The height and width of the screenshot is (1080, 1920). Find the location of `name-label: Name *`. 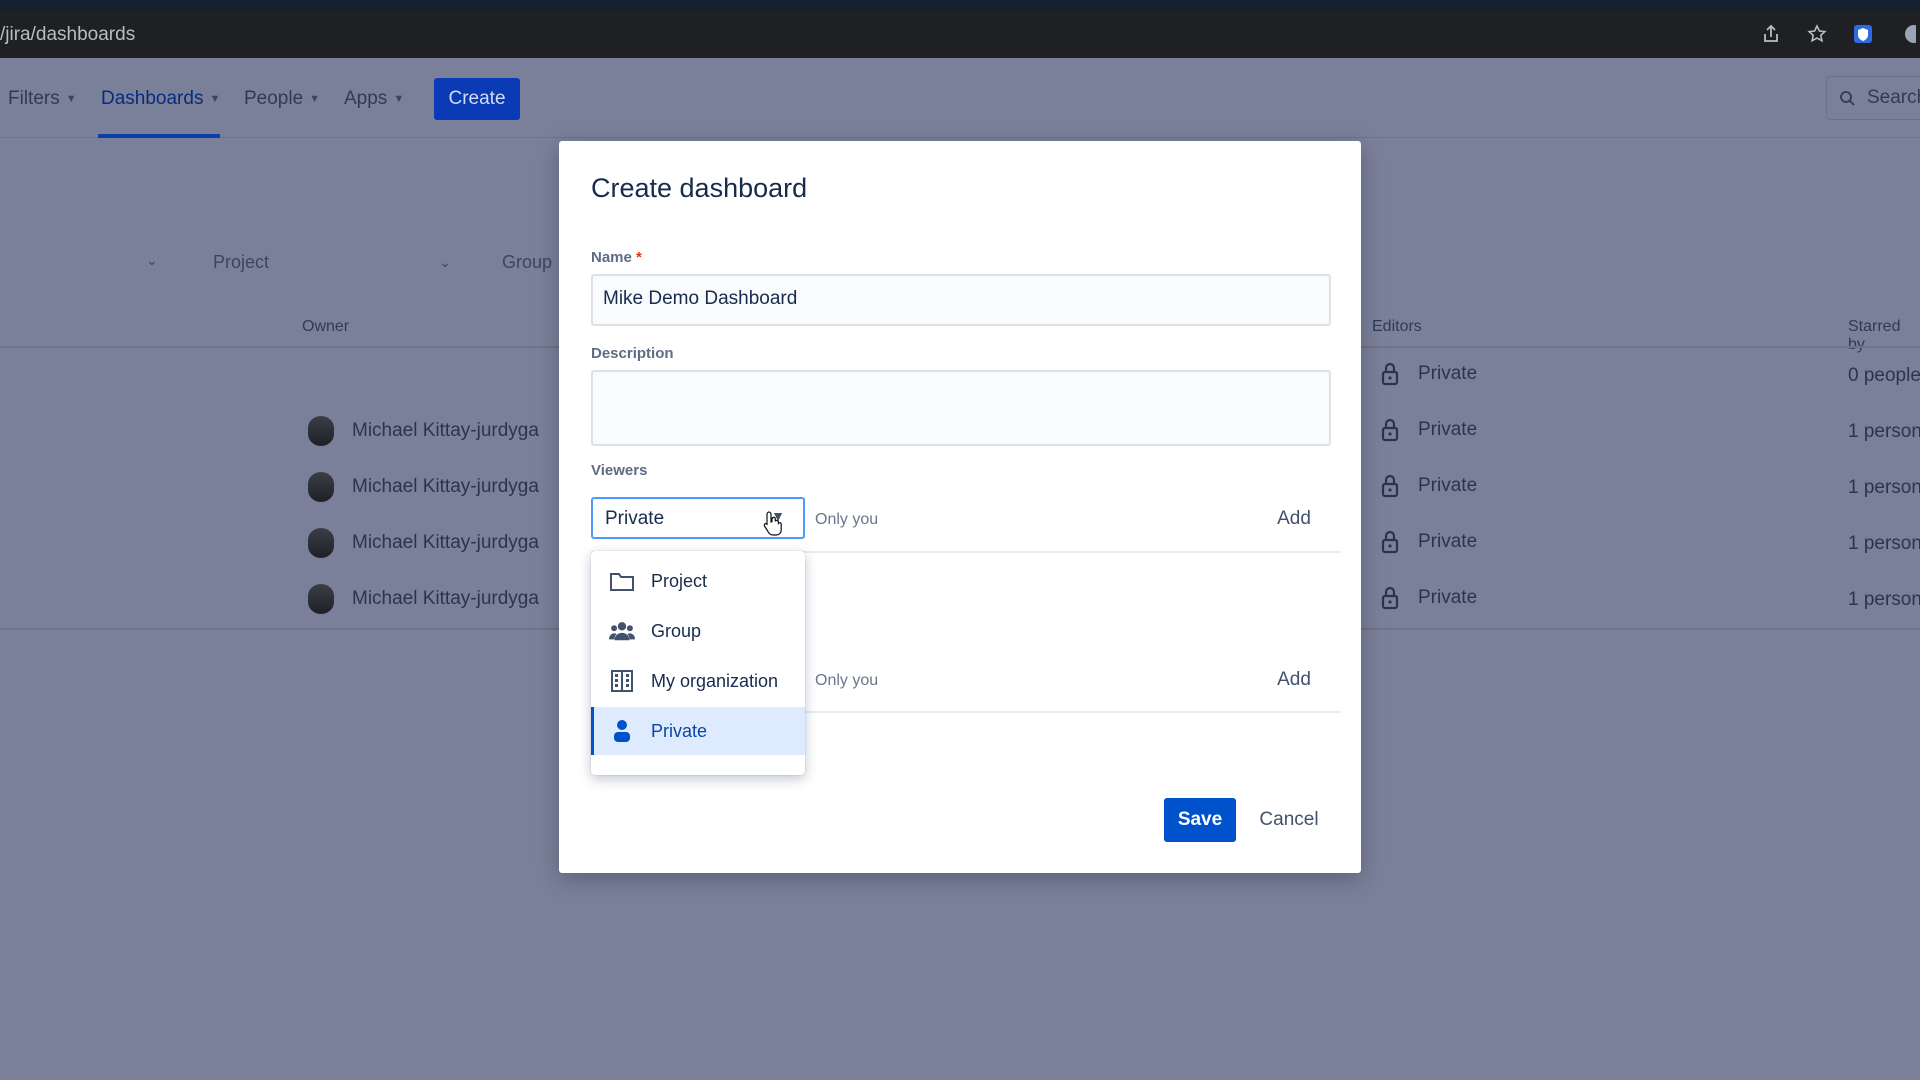

name-label: Name * is located at coordinates (616, 257).